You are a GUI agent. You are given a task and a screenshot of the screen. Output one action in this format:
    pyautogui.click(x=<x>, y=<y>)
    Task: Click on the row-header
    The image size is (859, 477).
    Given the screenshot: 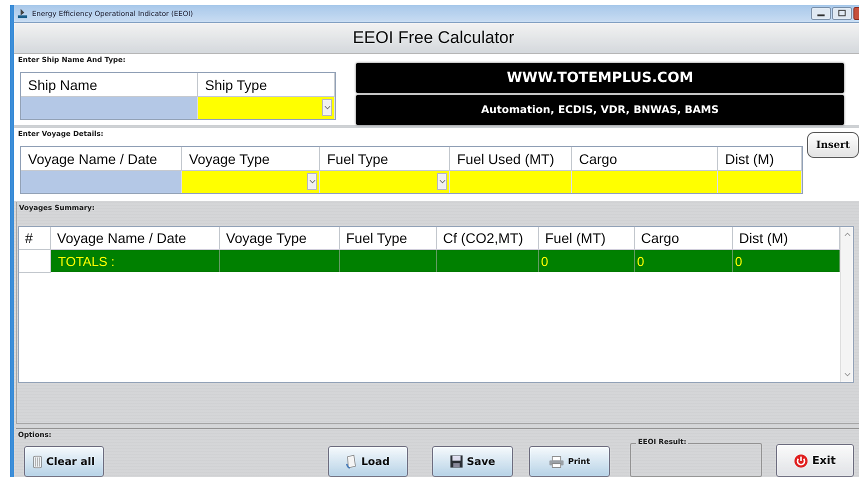 What is the action you would take?
    pyautogui.click(x=35, y=261)
    